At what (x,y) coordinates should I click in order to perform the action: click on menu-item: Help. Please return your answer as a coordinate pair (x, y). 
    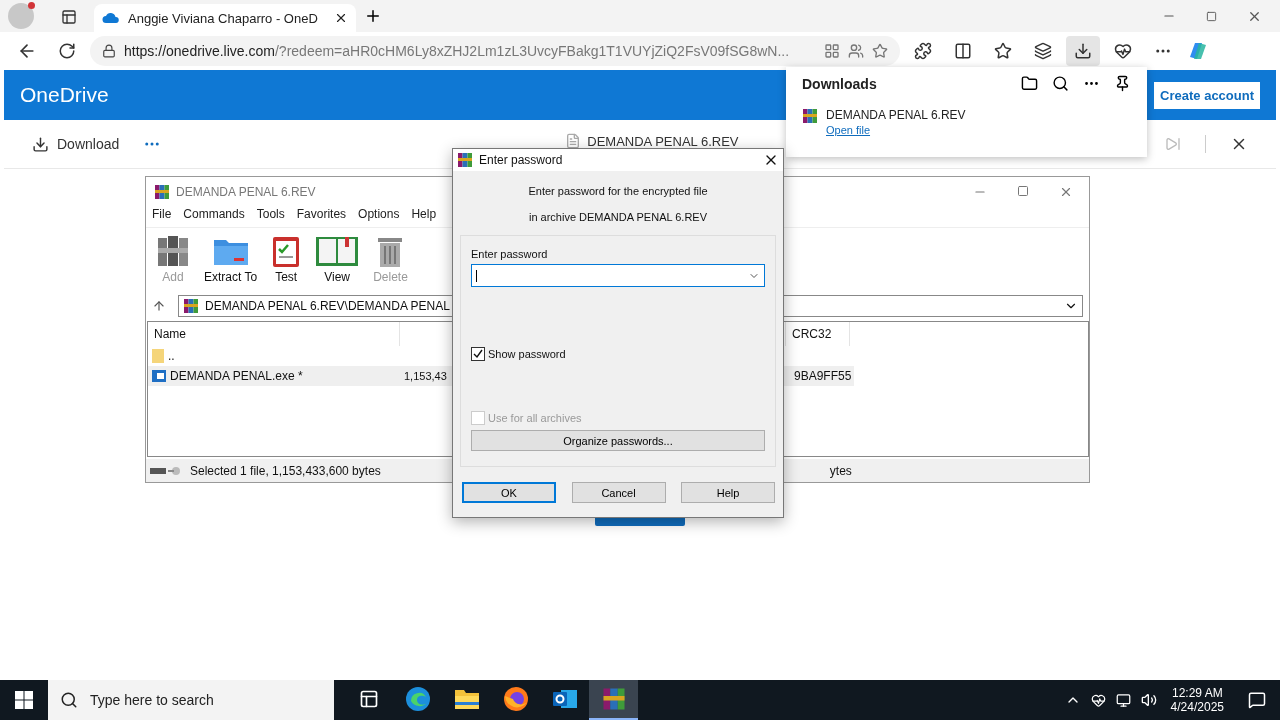
    Looking at the image, I should click on (424, 217).